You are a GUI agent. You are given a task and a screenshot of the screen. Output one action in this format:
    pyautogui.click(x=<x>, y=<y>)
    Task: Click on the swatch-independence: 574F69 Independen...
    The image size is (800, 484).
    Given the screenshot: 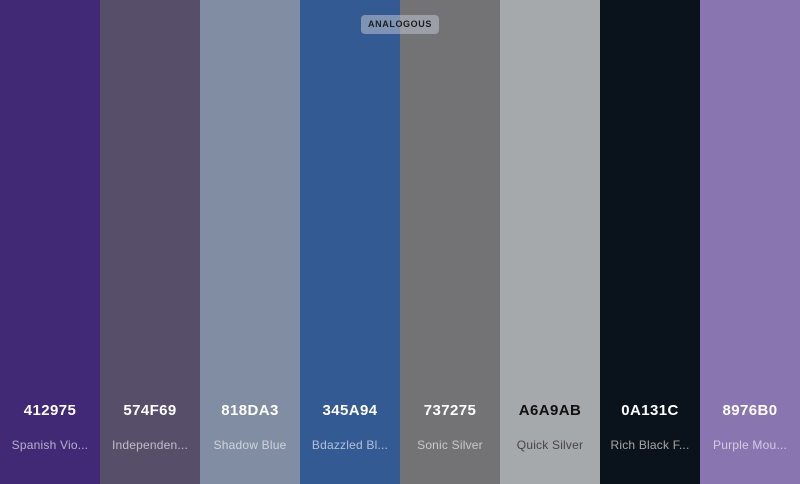 What is the action you would take?
    pyautogui.click(x=150, y=242)
    